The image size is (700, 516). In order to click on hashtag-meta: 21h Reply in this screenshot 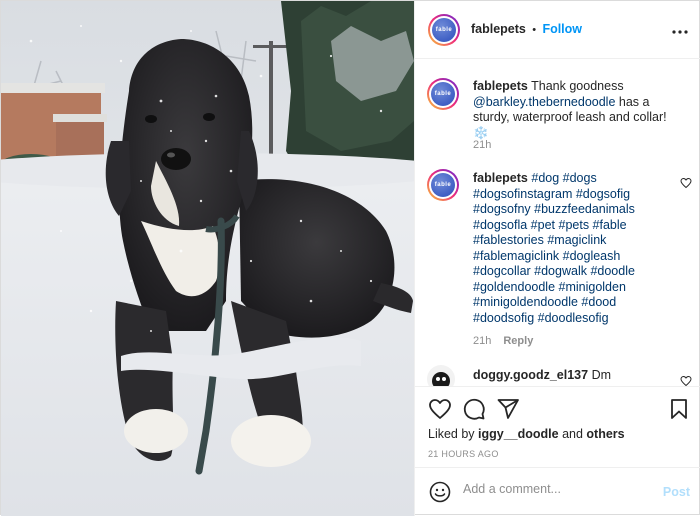, I will do `click(503, 341)`.